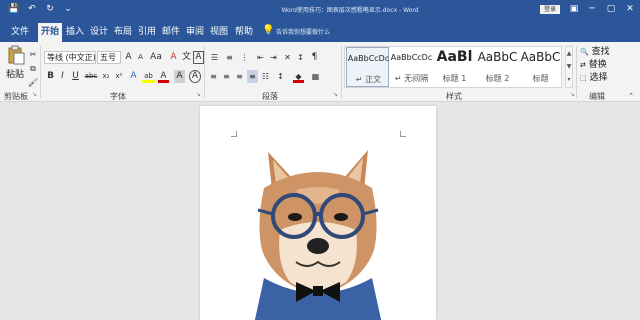  Describe the element at coordinates (593, 65) in the screenshot. I see `replace-button: ⇄ 替换` at that location.